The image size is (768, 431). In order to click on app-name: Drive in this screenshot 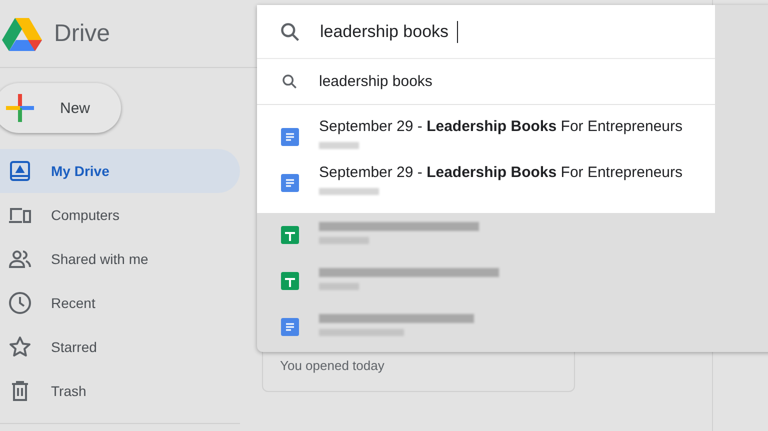, I will do `click(82, 34)`.